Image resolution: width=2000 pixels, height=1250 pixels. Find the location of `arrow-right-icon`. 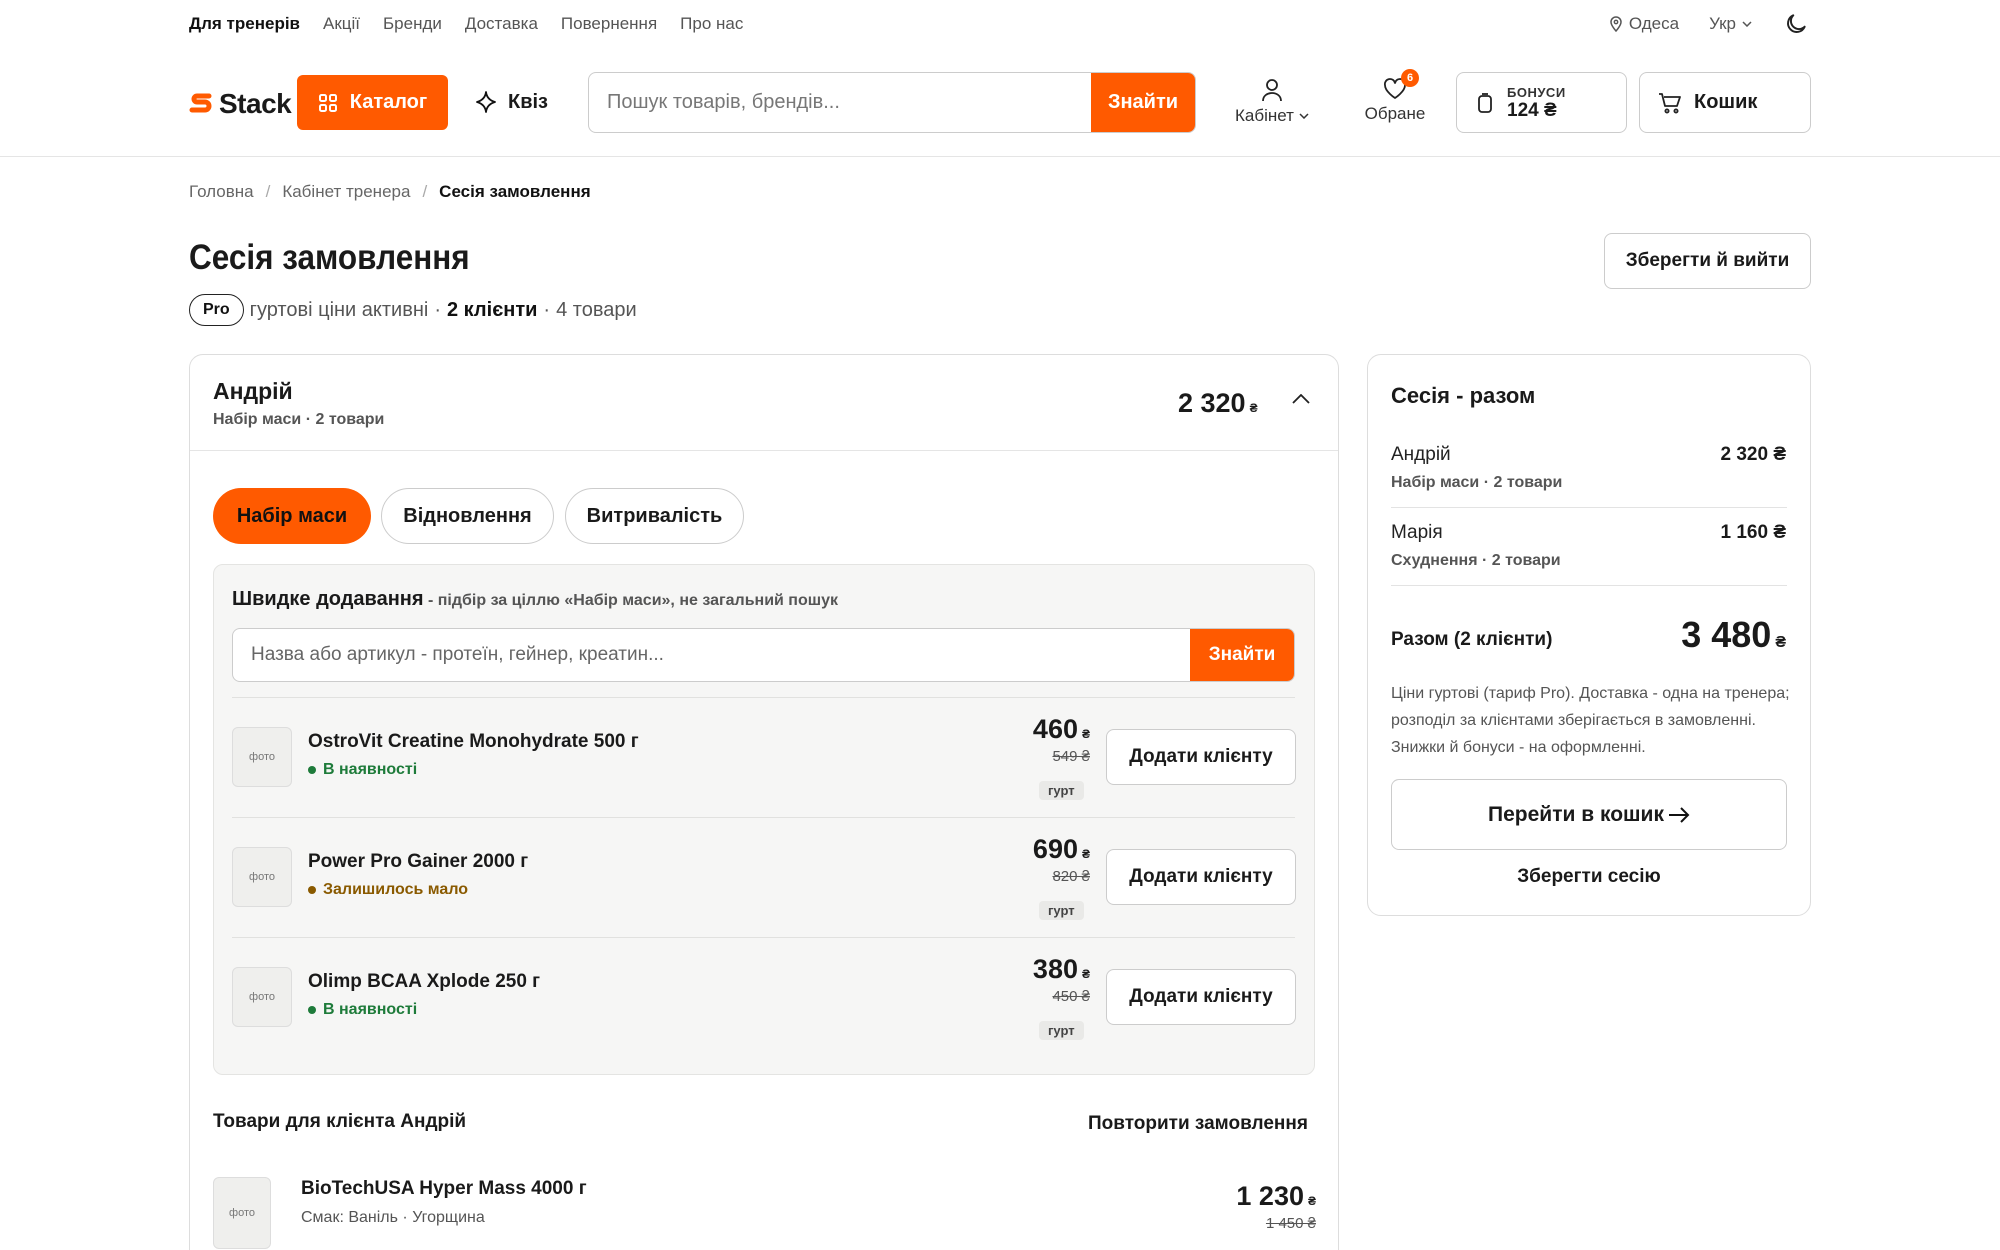

arrow-right-icon is located at coordinates (1679, 814).